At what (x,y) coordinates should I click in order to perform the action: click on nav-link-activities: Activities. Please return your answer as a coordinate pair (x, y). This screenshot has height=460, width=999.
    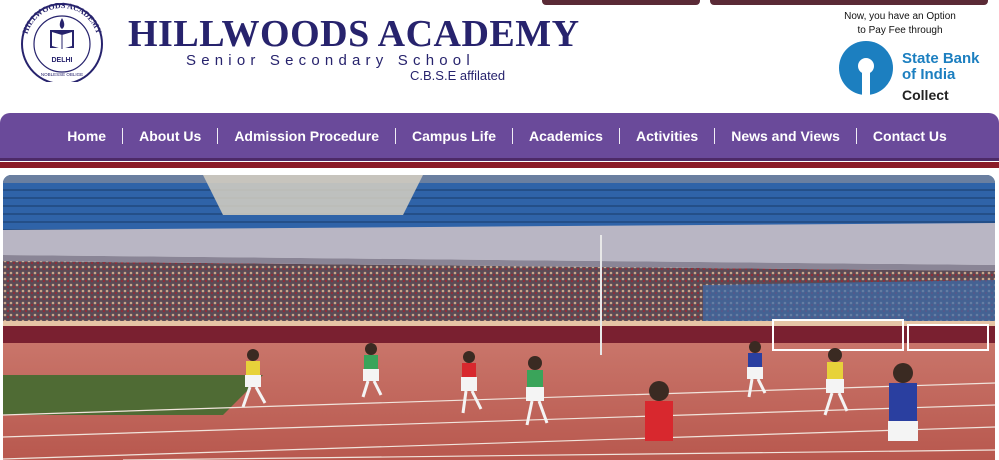
    Looking at the image, I should click on (667, 136).